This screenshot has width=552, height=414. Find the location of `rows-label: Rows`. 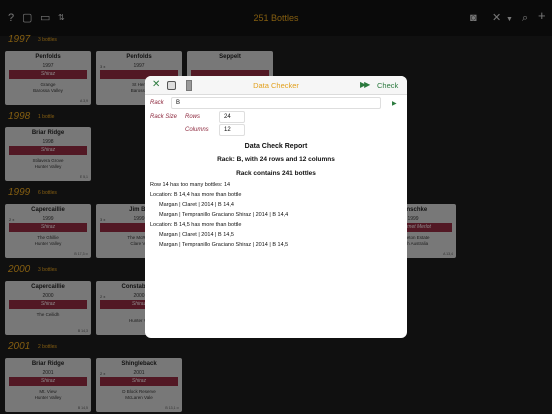

rows-label: Rows is located at coordinates (193, 117).